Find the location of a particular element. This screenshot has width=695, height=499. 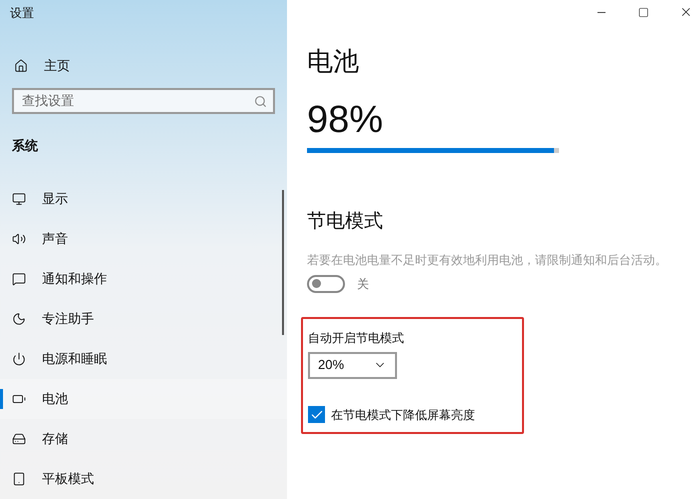

auto-saver-label: 自动开启节电模式 is located at coordinates (356, 338).